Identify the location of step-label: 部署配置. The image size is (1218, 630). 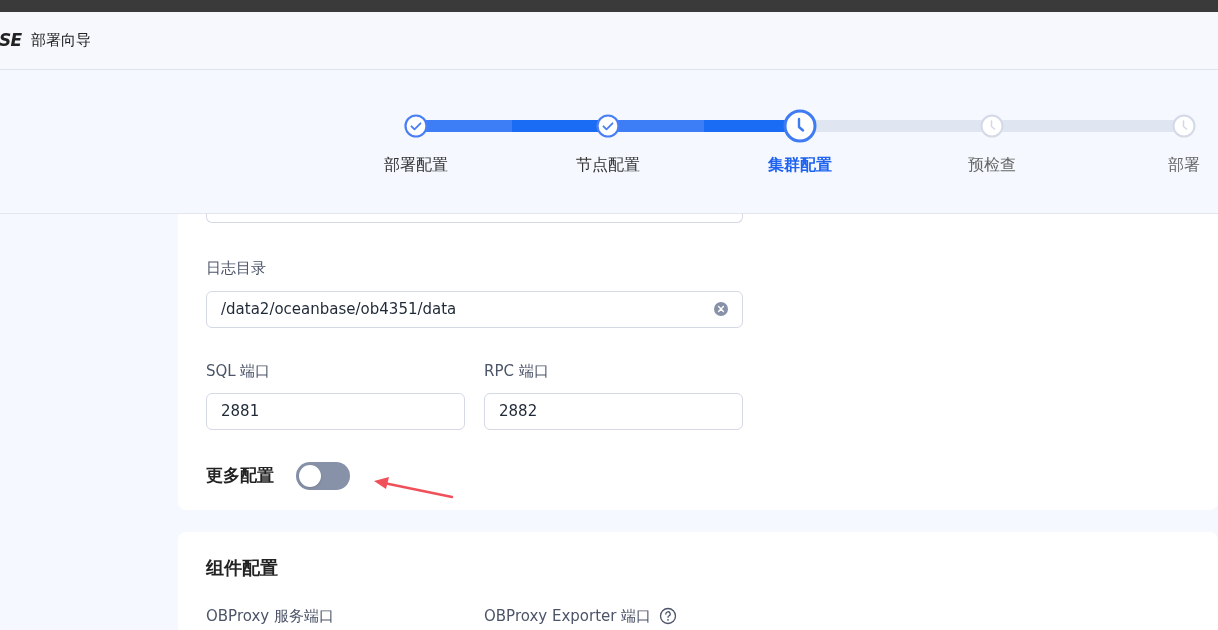
(416, 165).